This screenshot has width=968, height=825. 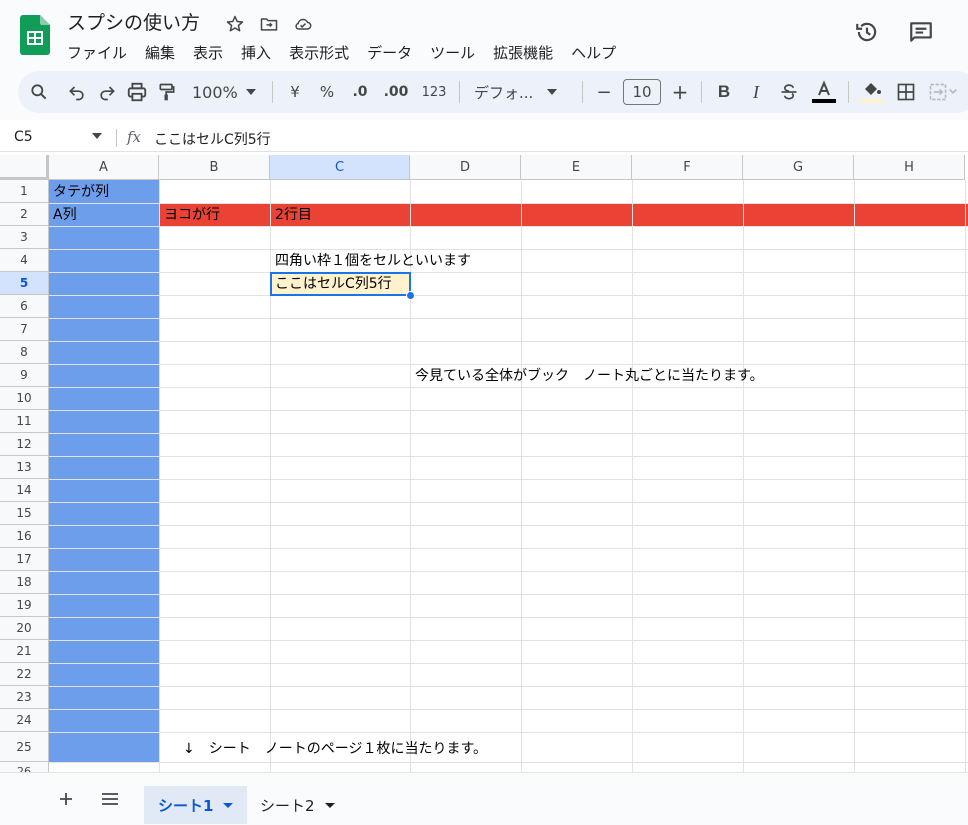 What do you see at coordinates (24, 167) in the screenshot?
I see `select-all-corner` at bounding box center [24, 167].